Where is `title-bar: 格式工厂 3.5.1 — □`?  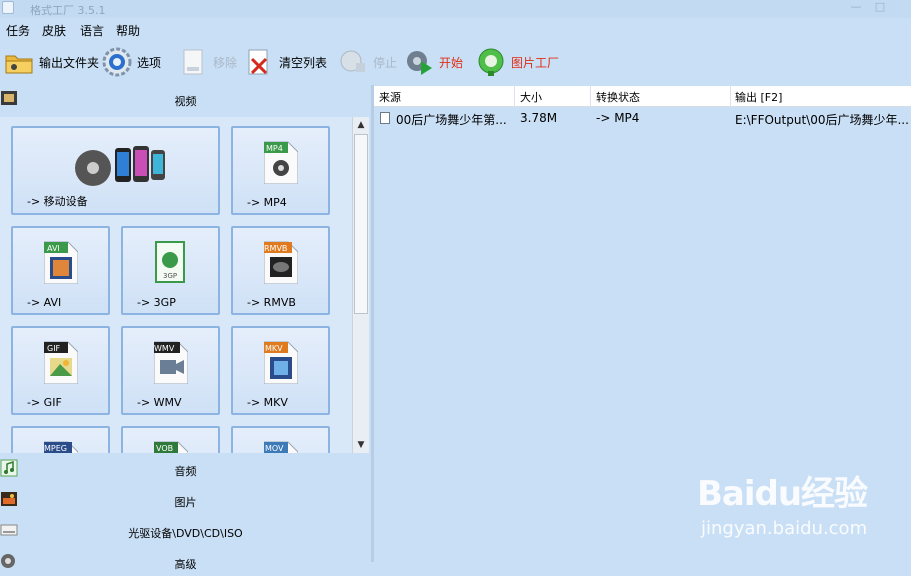 title-bar: 格式工厂 3.5.1 — □ is located at coordinates (455, 9).